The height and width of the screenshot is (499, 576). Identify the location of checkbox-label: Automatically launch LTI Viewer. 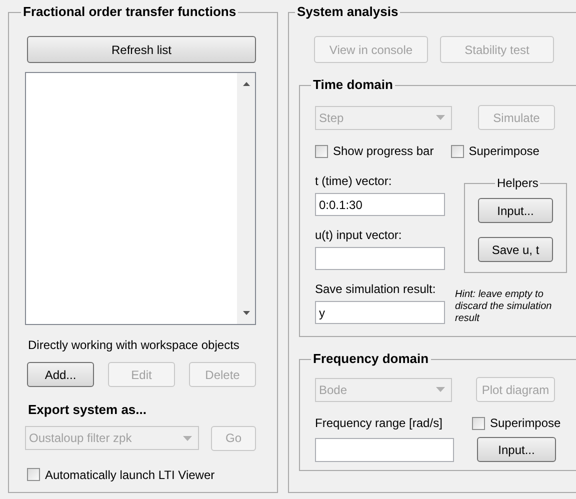
(130, 475).